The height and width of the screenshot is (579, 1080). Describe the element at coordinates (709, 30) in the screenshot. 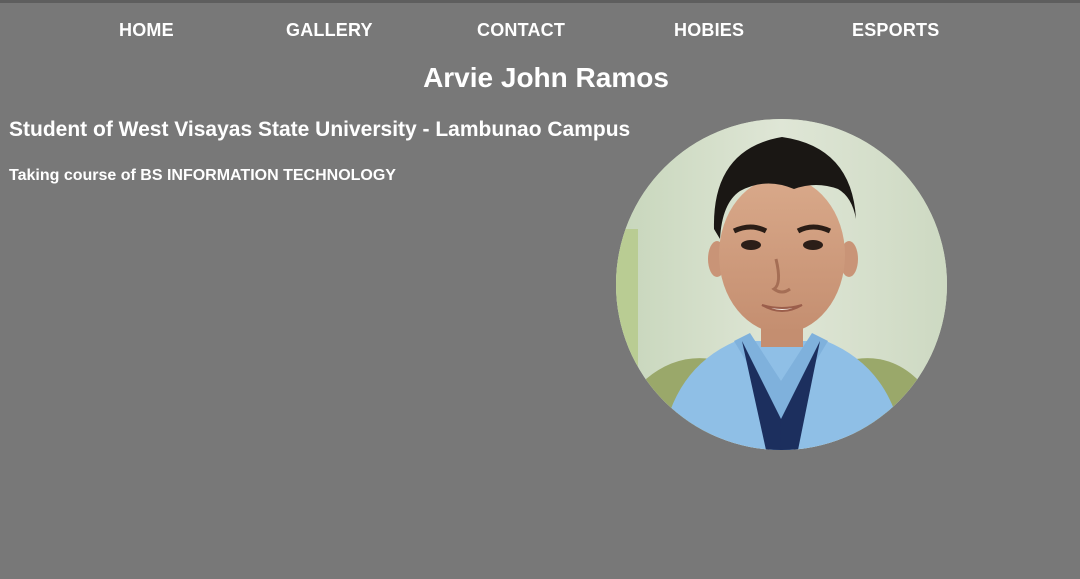

I see `nav-link-hobies: HOBIES` at that location.